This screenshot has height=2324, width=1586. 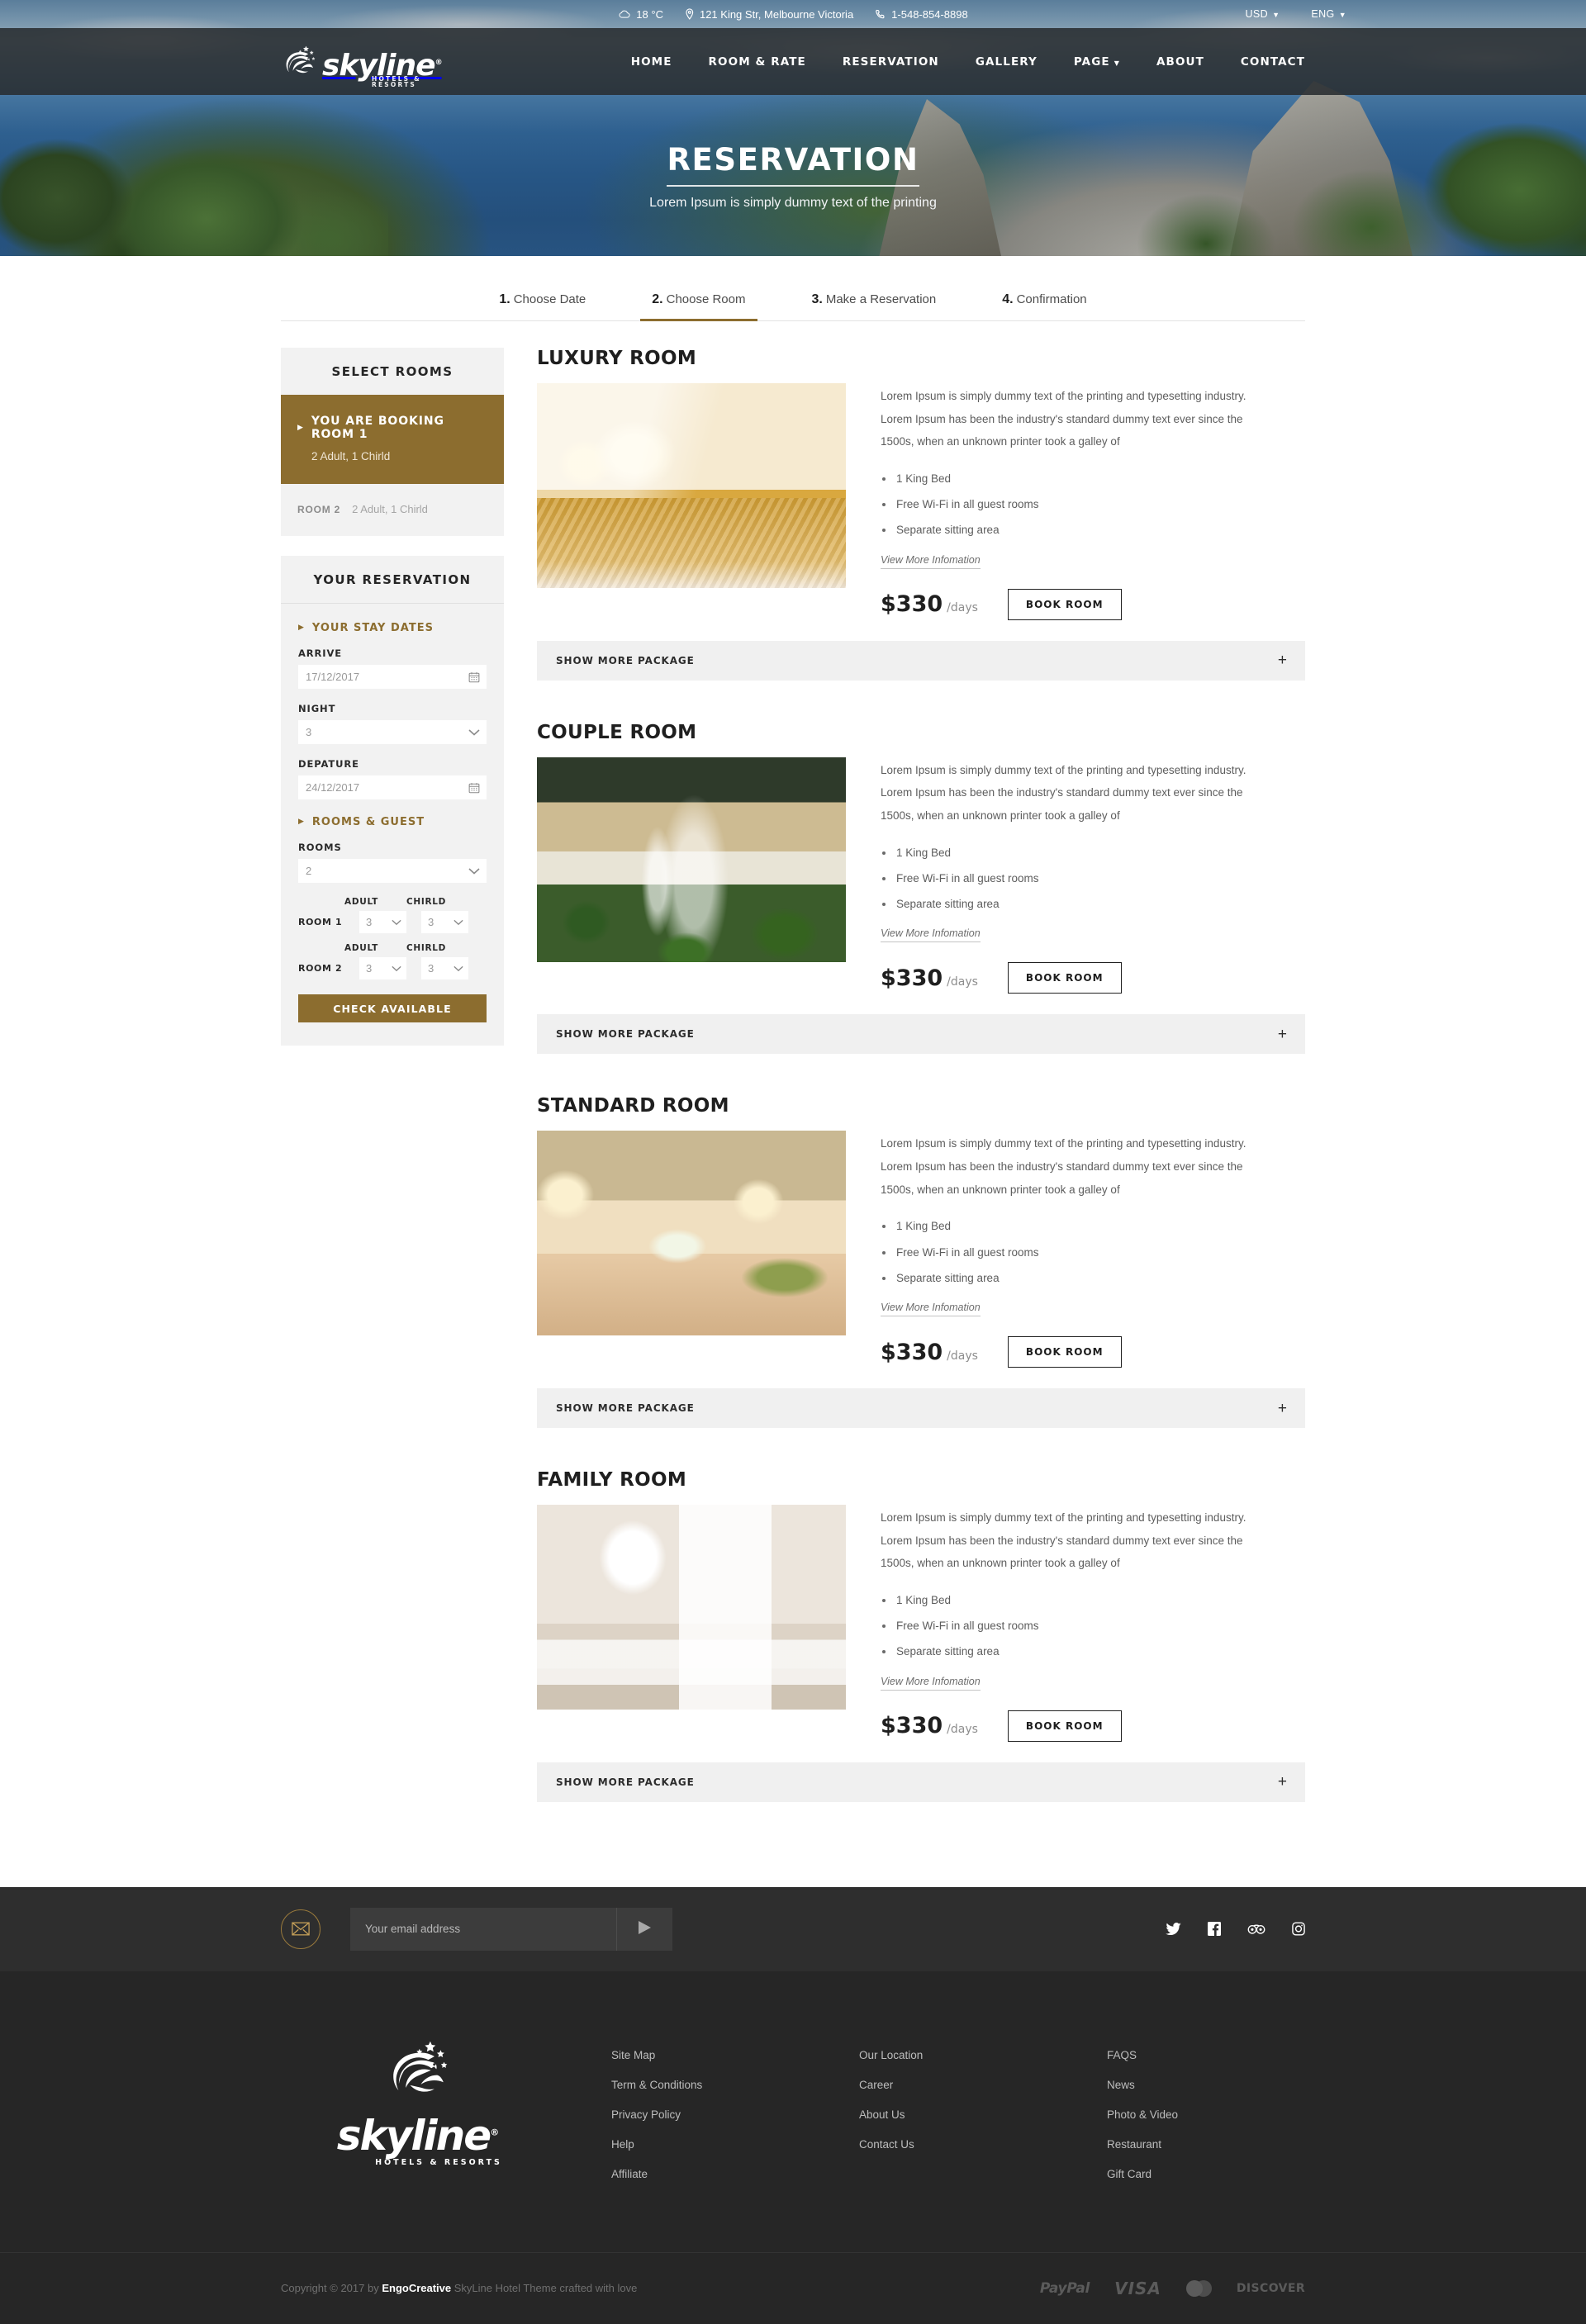 I want to click on footer-link-news: News, so click(x=1231, y=2085).